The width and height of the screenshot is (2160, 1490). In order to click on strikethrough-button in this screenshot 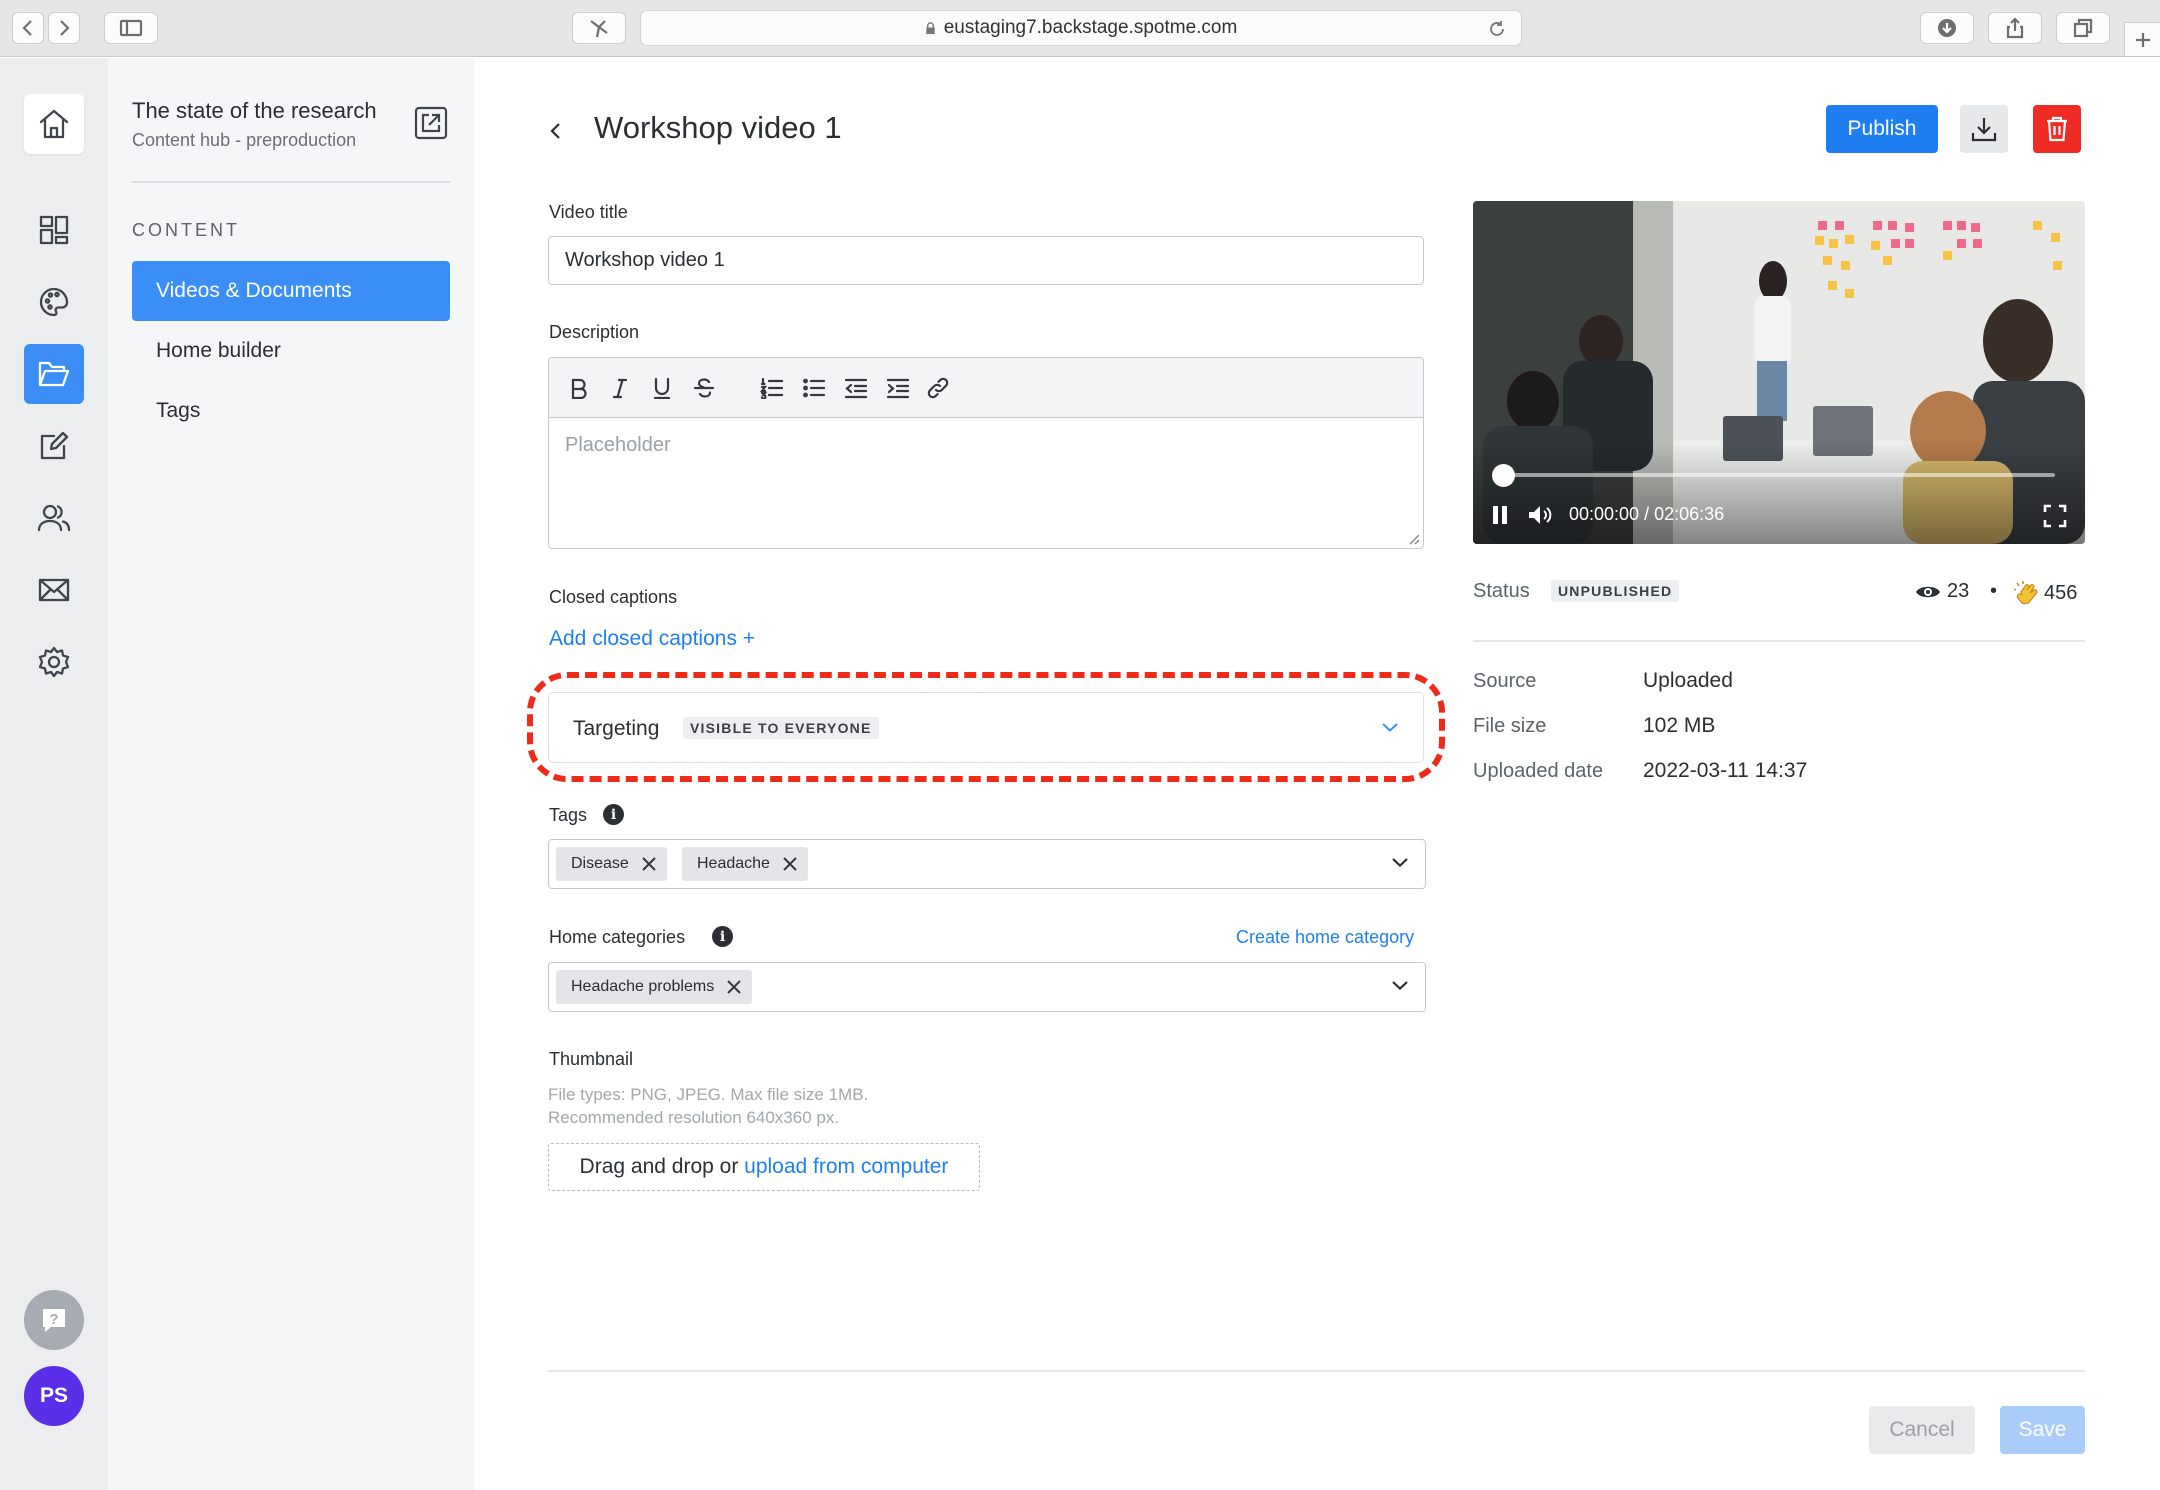, I will do `click(704, 388)`.